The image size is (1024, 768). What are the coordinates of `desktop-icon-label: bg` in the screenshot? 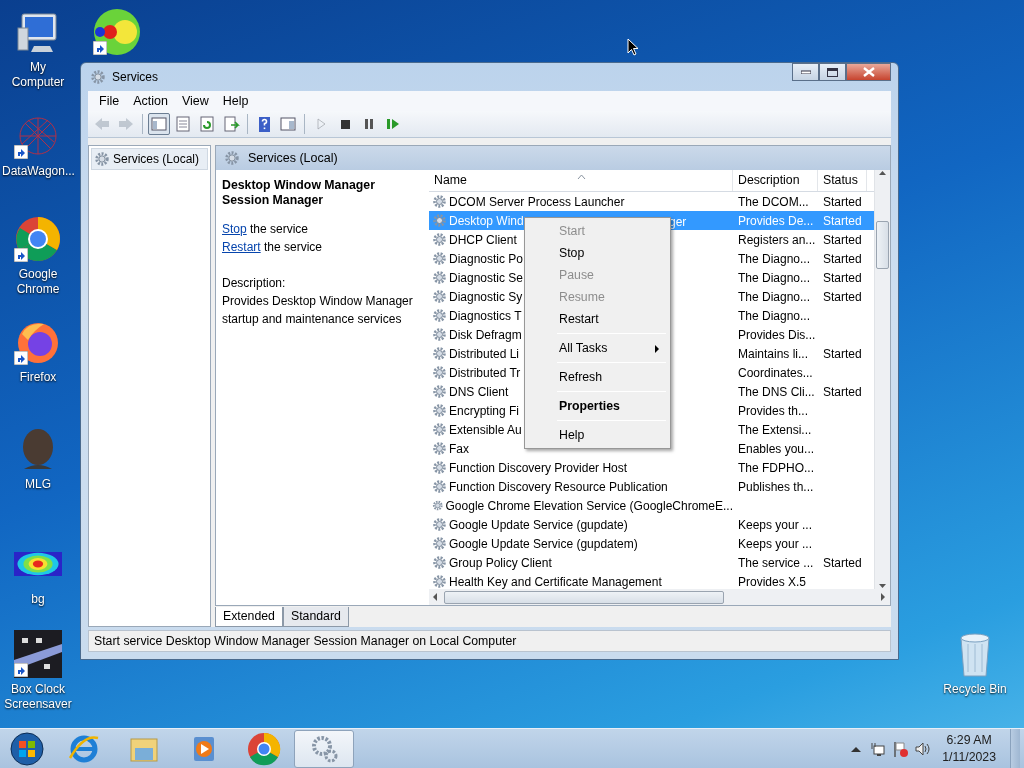 It's located at (38, 599).